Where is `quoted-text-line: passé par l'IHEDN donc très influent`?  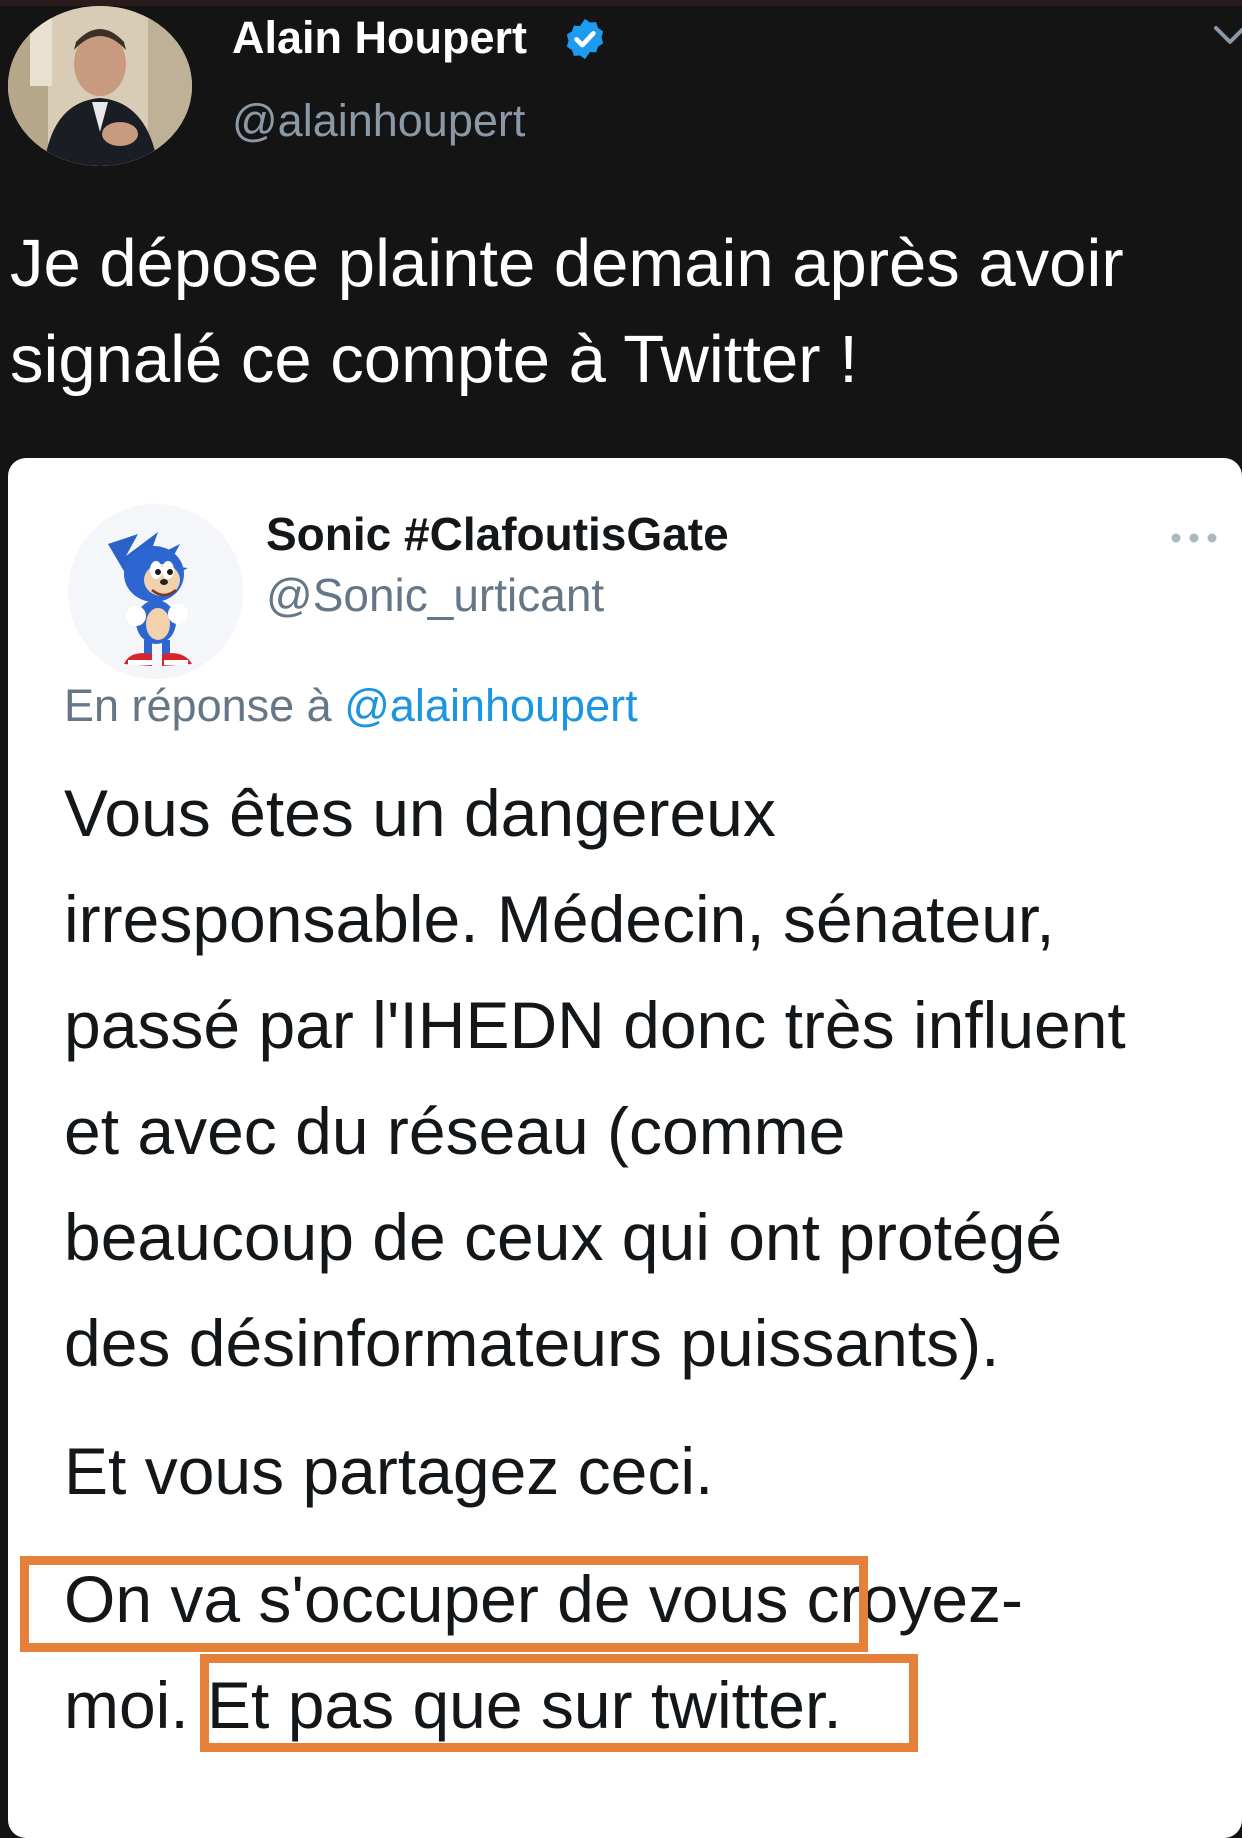
quoted-text-line: passé par l'IHEDN donc très influent is located at coordinates (595, 1025).